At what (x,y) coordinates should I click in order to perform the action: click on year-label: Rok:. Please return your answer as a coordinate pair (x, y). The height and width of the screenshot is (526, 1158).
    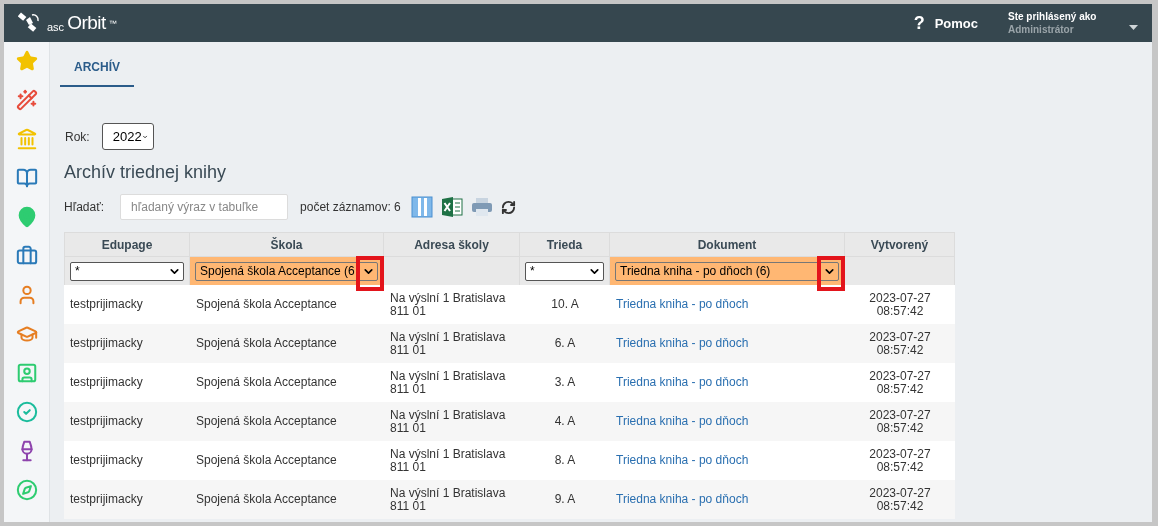
    Looking at the image, I should click on (77, 136).